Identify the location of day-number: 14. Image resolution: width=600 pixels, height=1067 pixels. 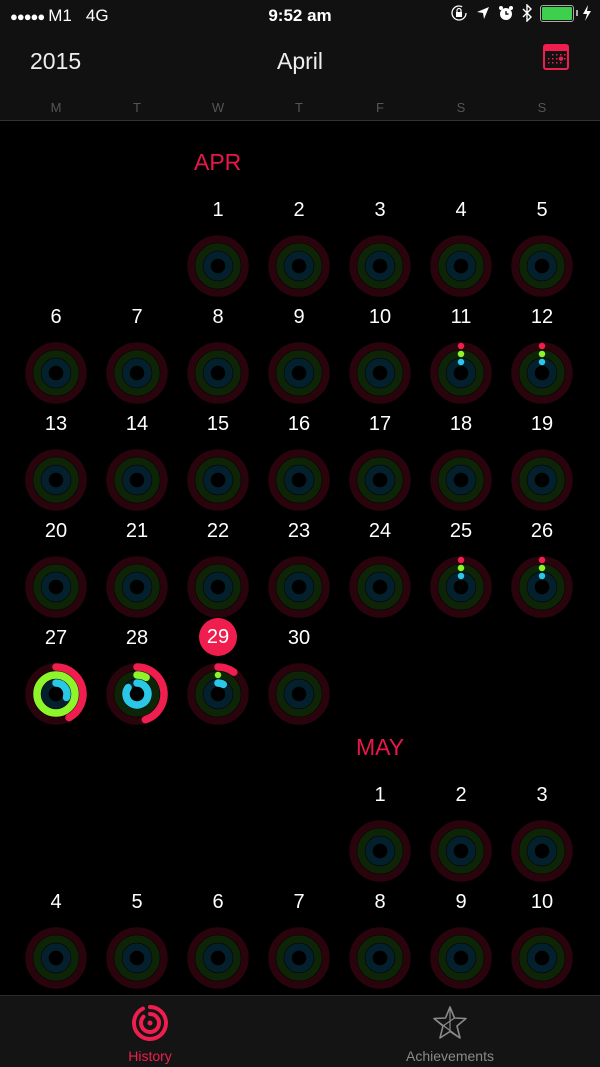
(137, 424).